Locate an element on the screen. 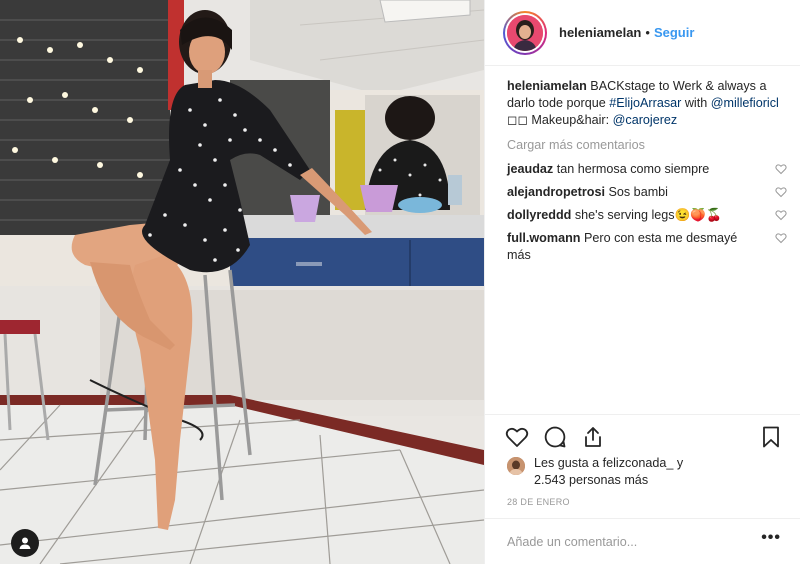  action-bar is located at coordinates (642, 435).